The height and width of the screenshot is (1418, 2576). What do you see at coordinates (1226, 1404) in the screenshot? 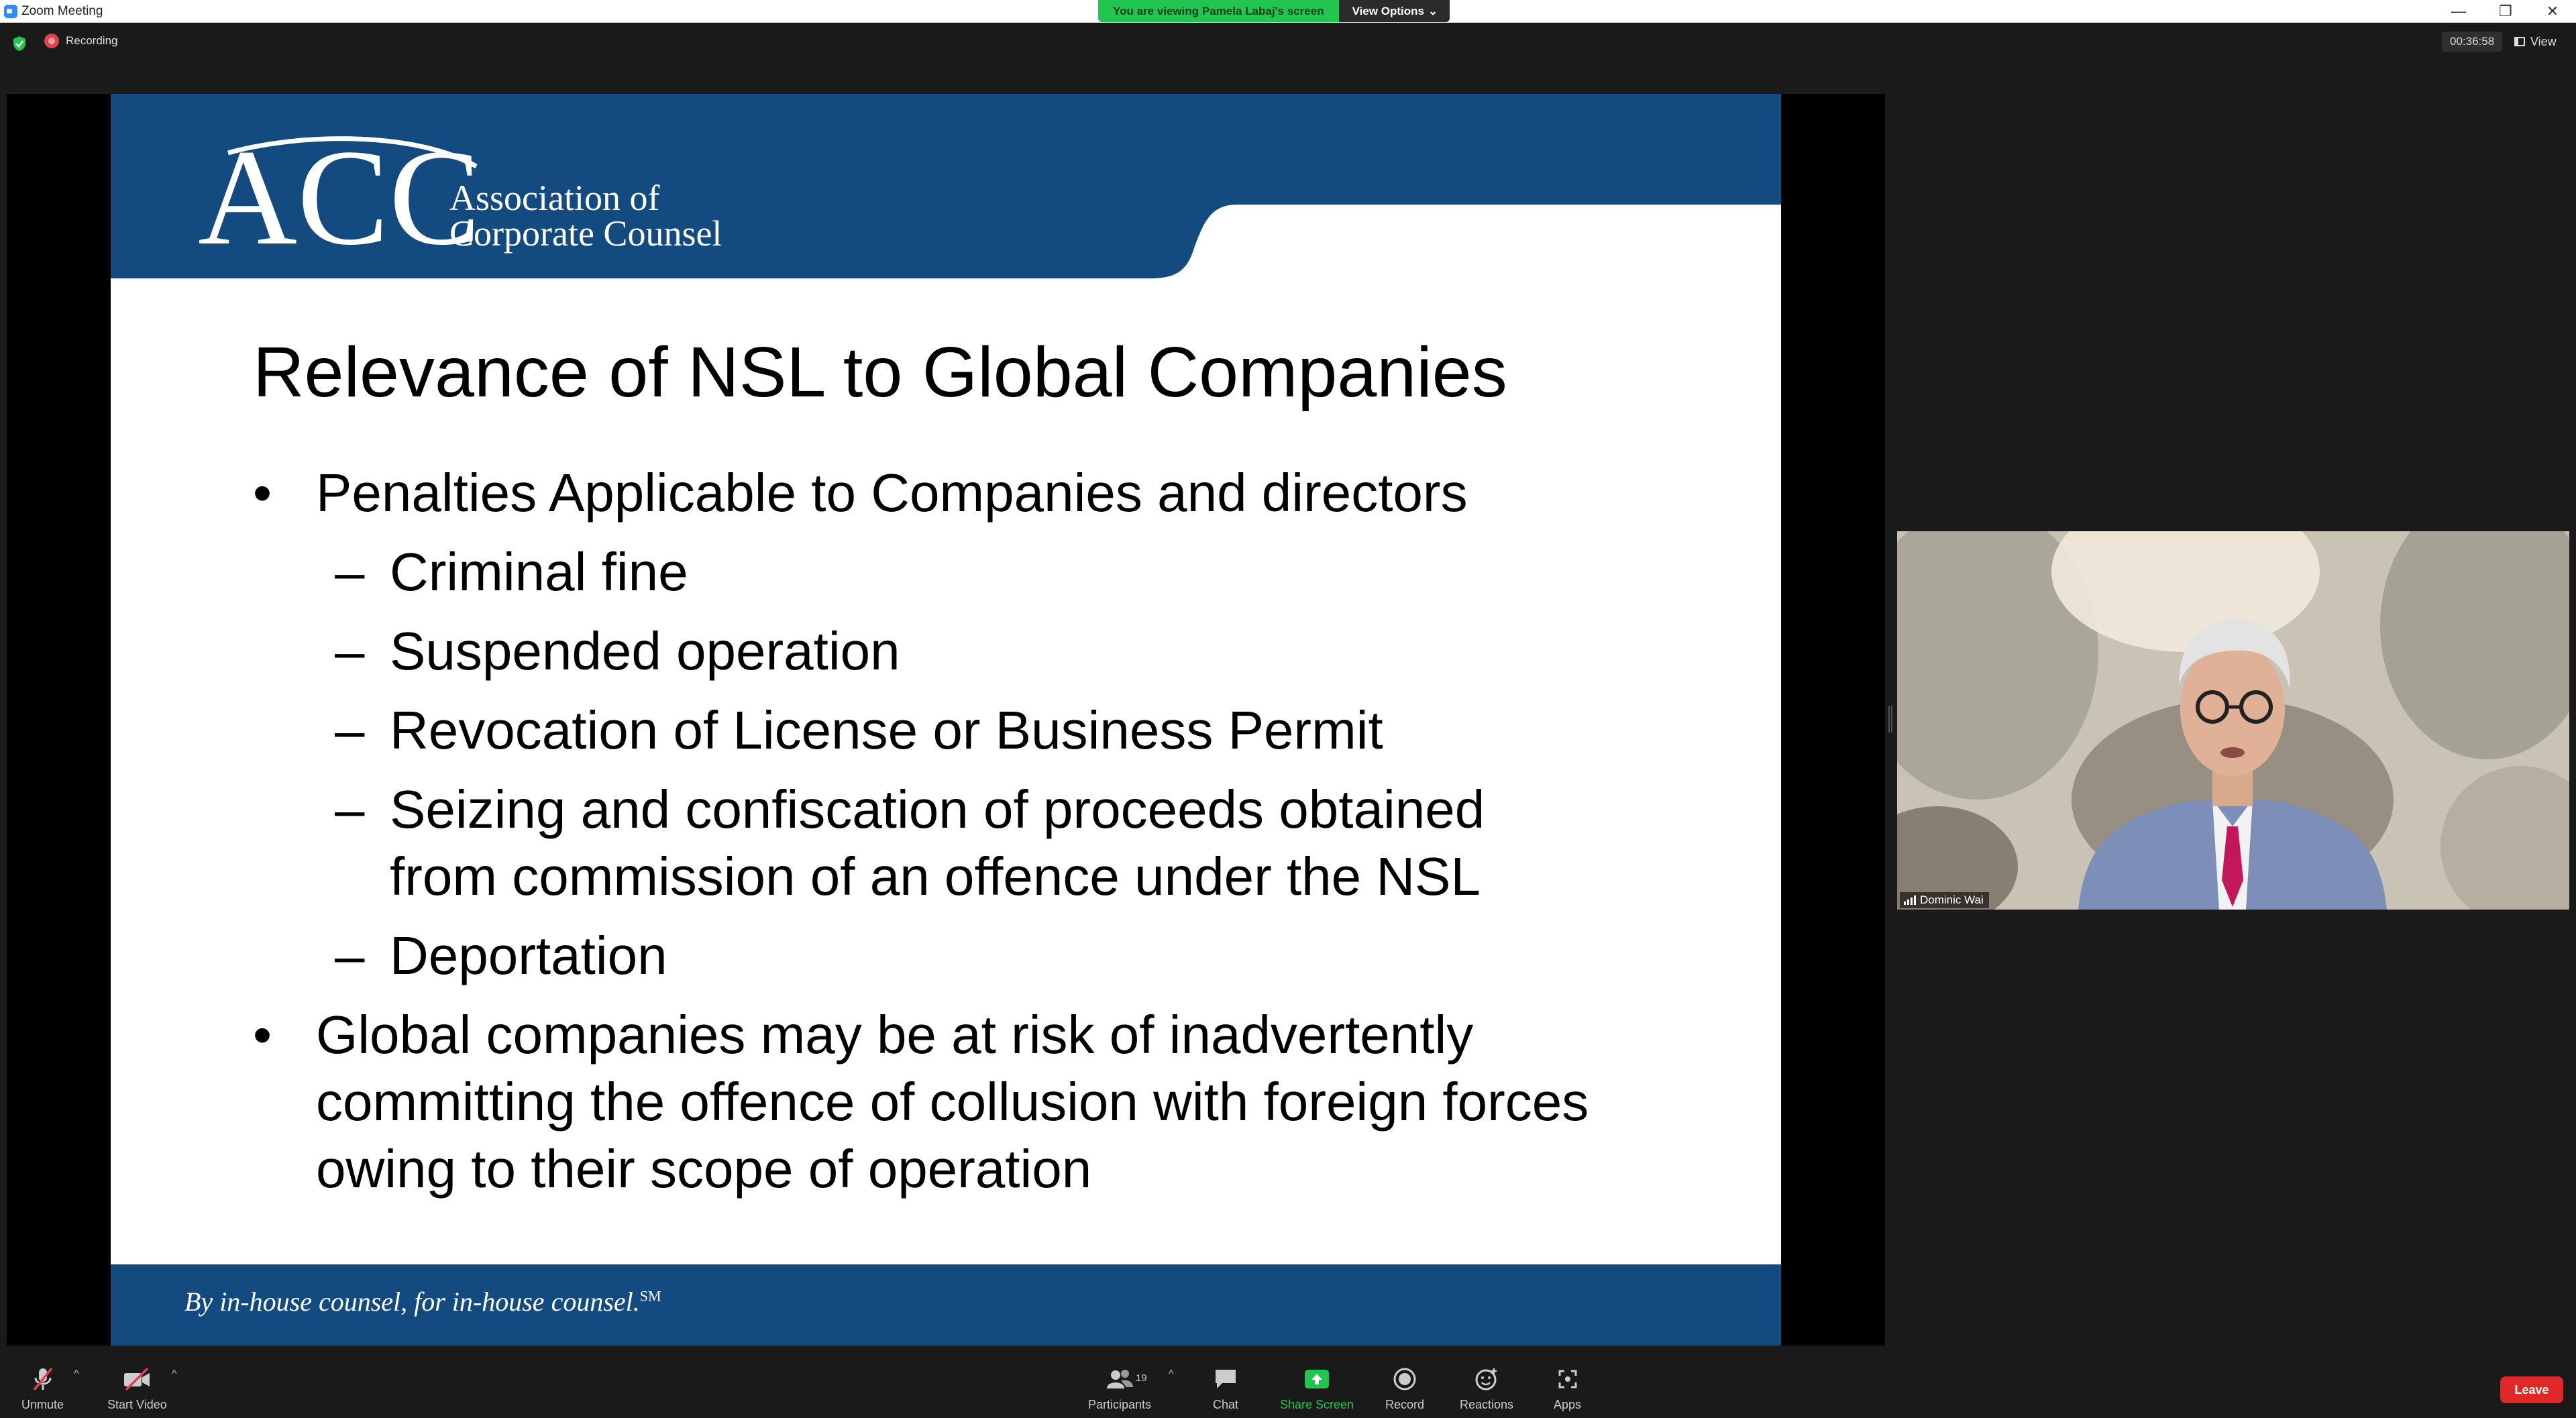
I see `chat-label: Chat` at bounding box center [1226, 1404].